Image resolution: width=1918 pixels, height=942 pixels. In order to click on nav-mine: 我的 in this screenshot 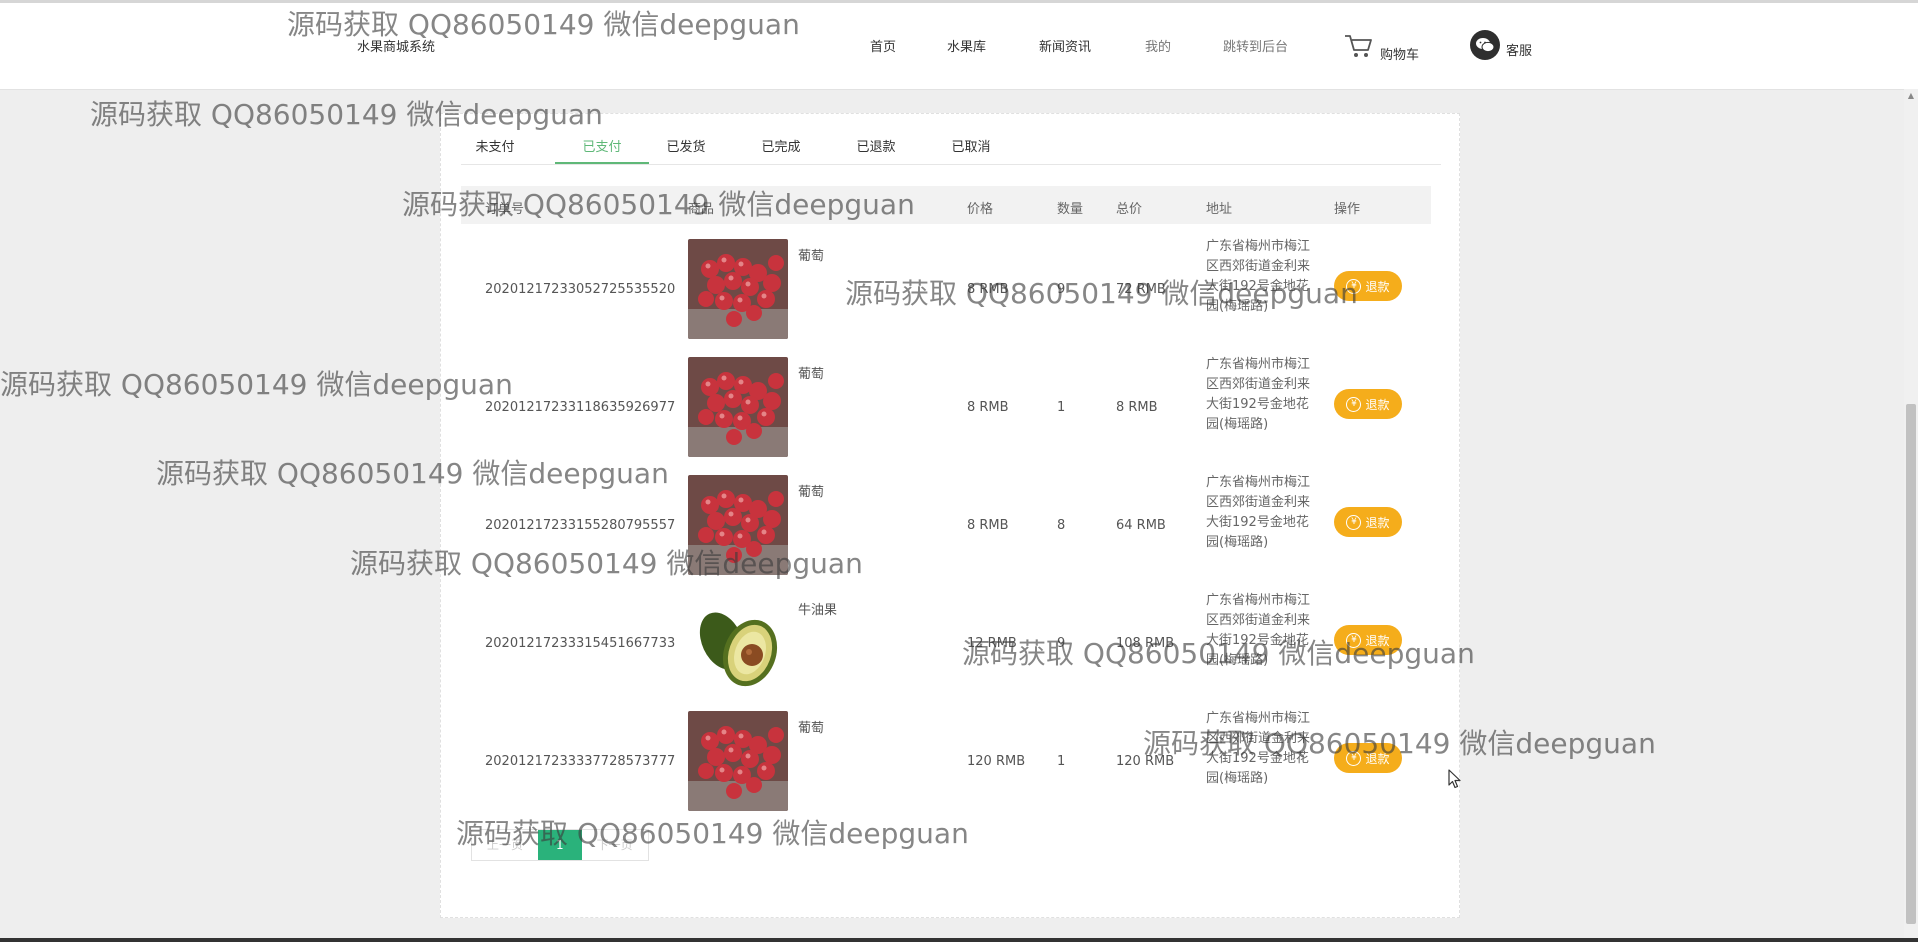, I will do `click(1158, 45)`.